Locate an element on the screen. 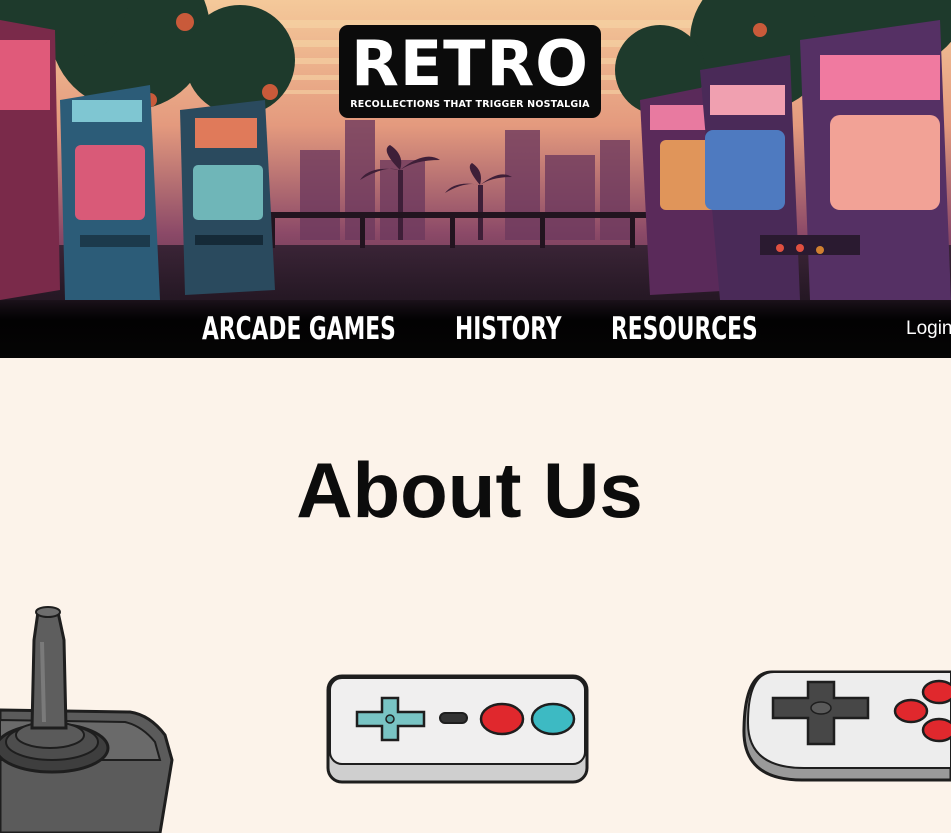 The image size is (951, 833). page-title: About Us is located at coordinates (469, 490).